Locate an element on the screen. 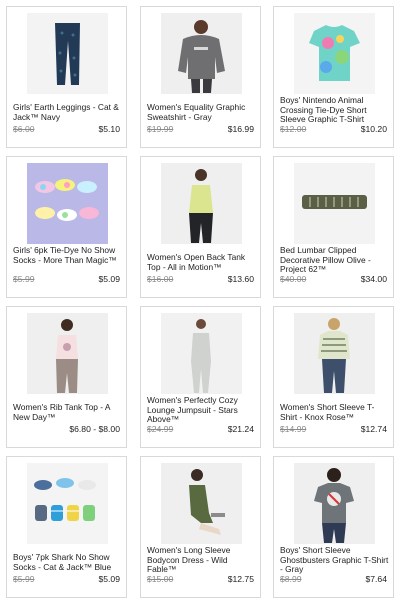  price-row: $14.99 $12.74 is located at coordinates (333, 429).